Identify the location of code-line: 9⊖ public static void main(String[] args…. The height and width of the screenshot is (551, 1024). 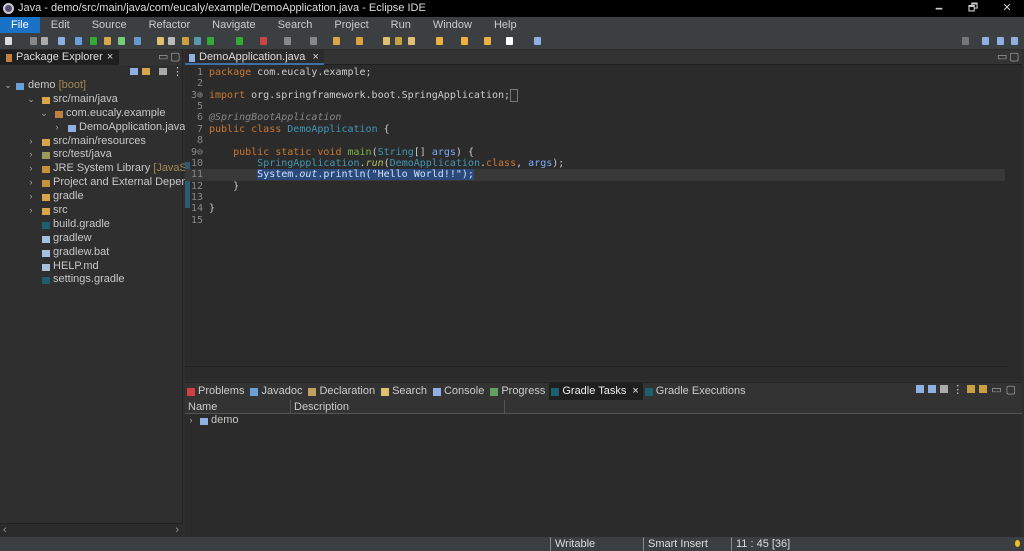
(595, 152).